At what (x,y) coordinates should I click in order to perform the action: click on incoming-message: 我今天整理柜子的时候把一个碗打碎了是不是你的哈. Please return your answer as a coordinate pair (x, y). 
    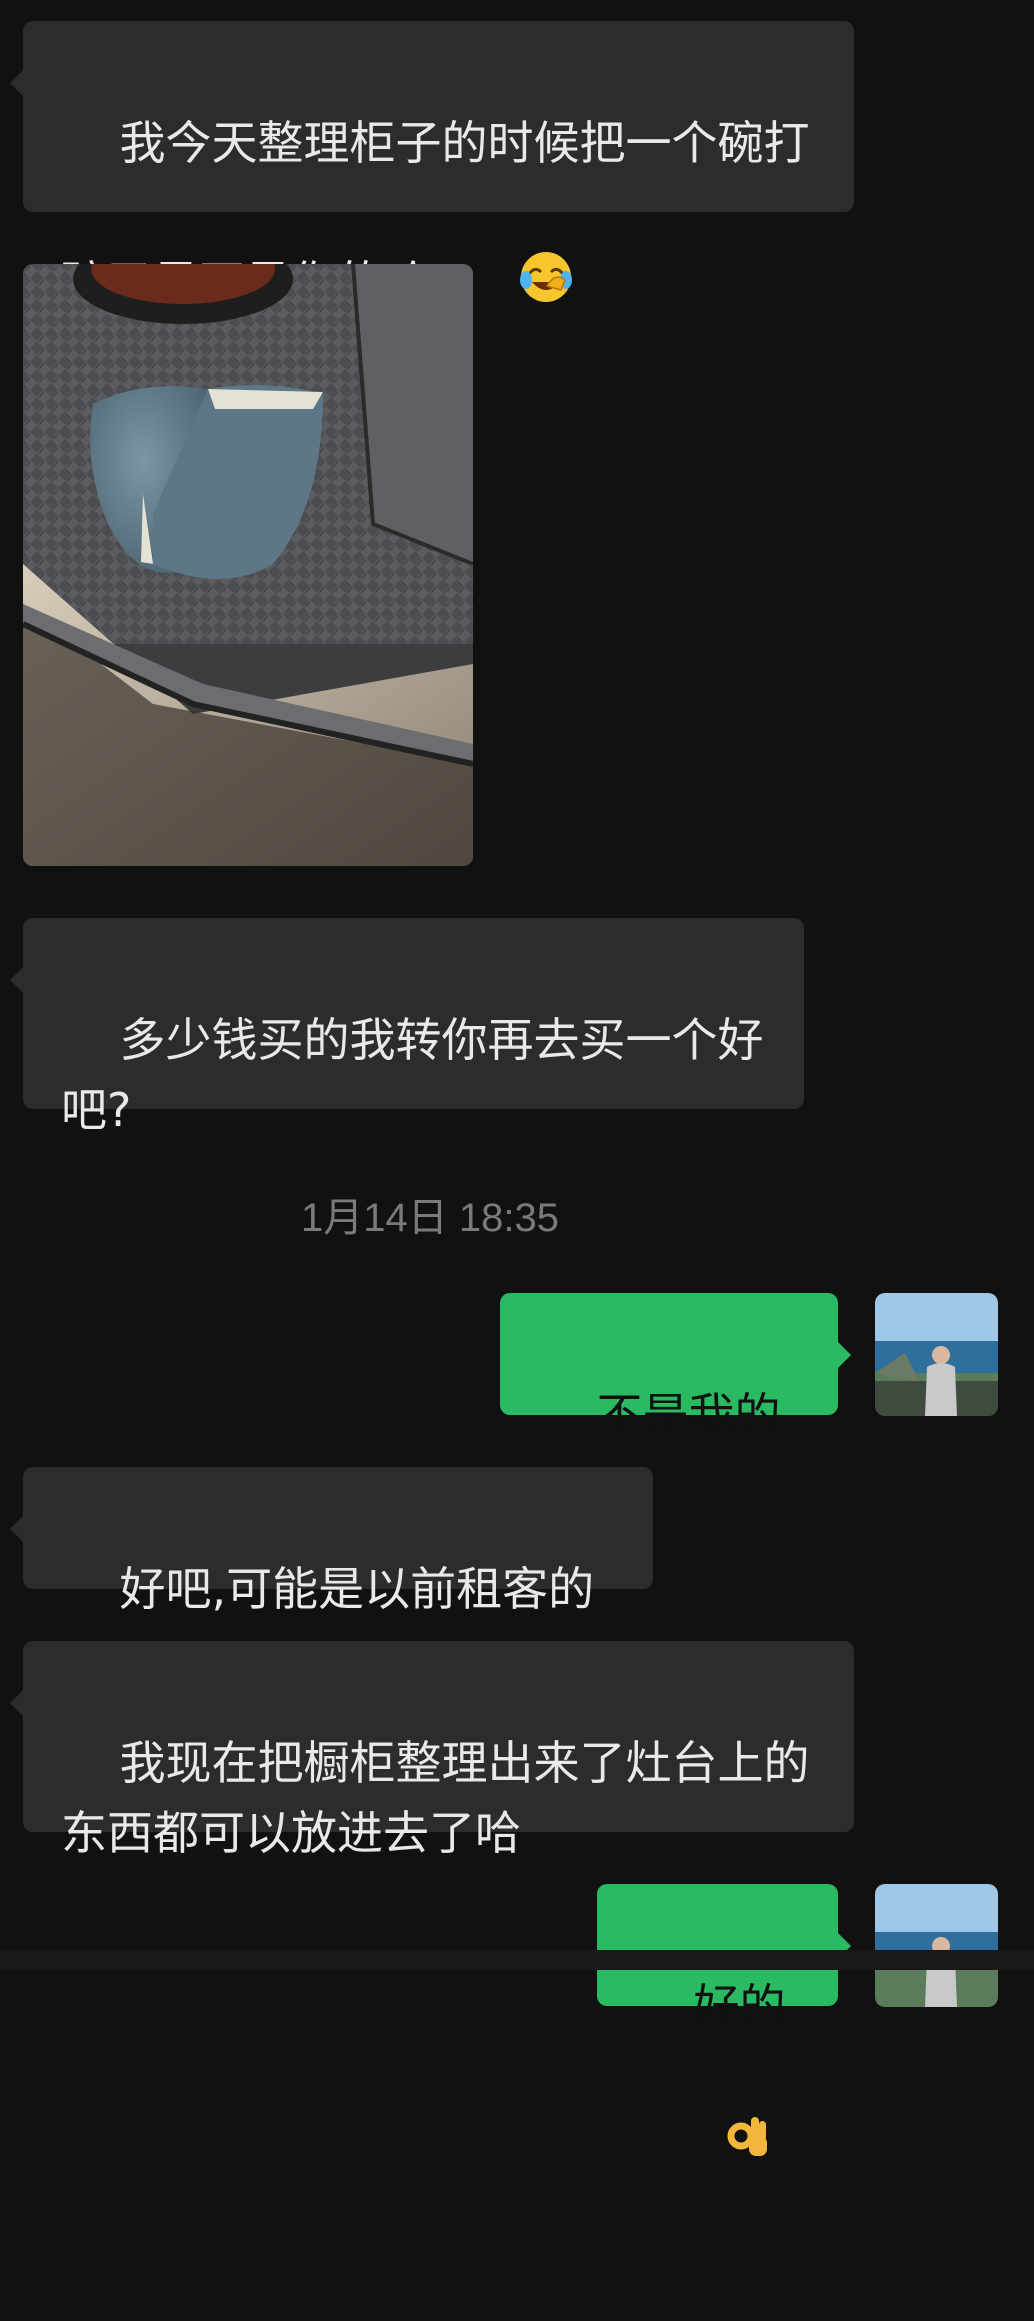
    Looking at the image, I should click on (432, 165).